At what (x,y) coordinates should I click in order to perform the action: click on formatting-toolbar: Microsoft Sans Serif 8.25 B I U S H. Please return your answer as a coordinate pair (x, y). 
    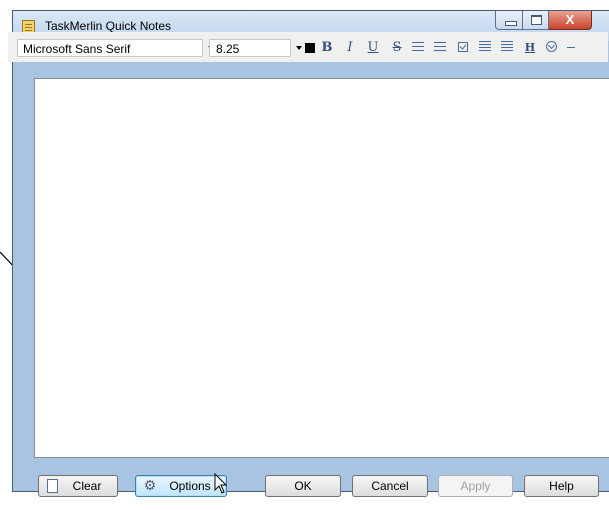
    Looking at the image, I should click on (308, 47).